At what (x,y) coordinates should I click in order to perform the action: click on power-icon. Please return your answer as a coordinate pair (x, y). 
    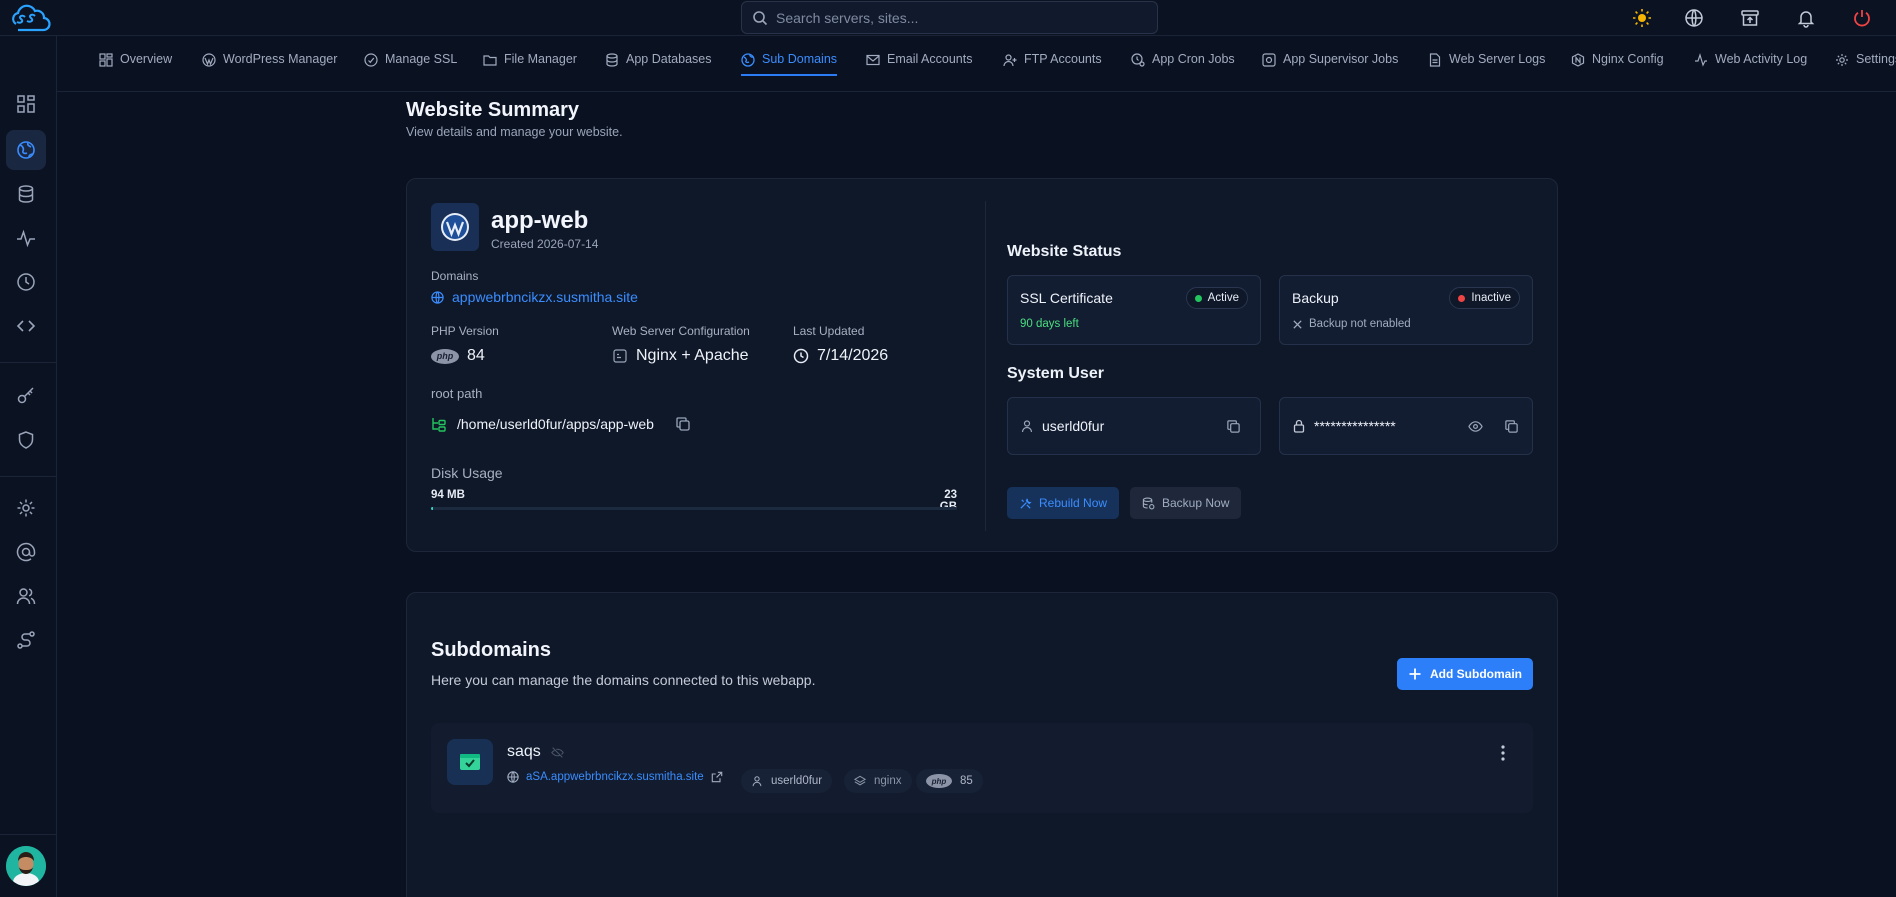
    Looking at the image, I should click on (1862, 18).